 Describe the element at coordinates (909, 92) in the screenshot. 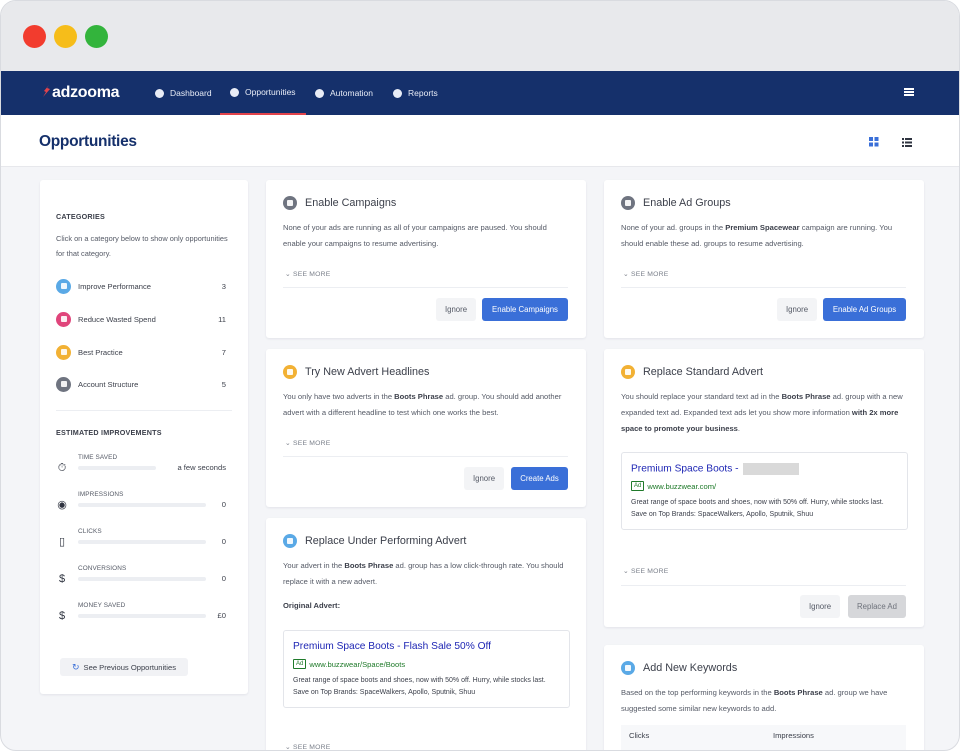

I see `menu-icon` at that location.